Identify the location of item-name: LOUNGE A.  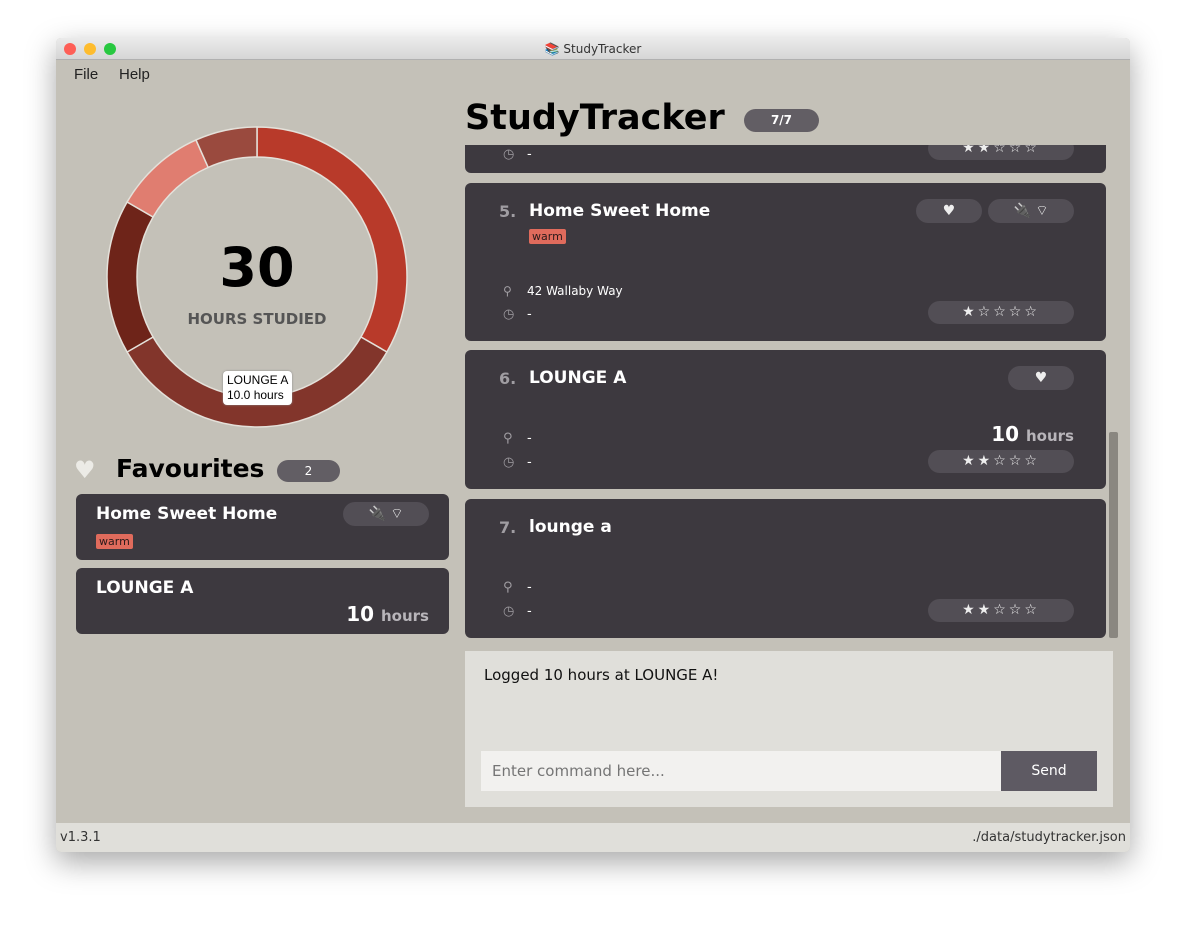
(578, 378).